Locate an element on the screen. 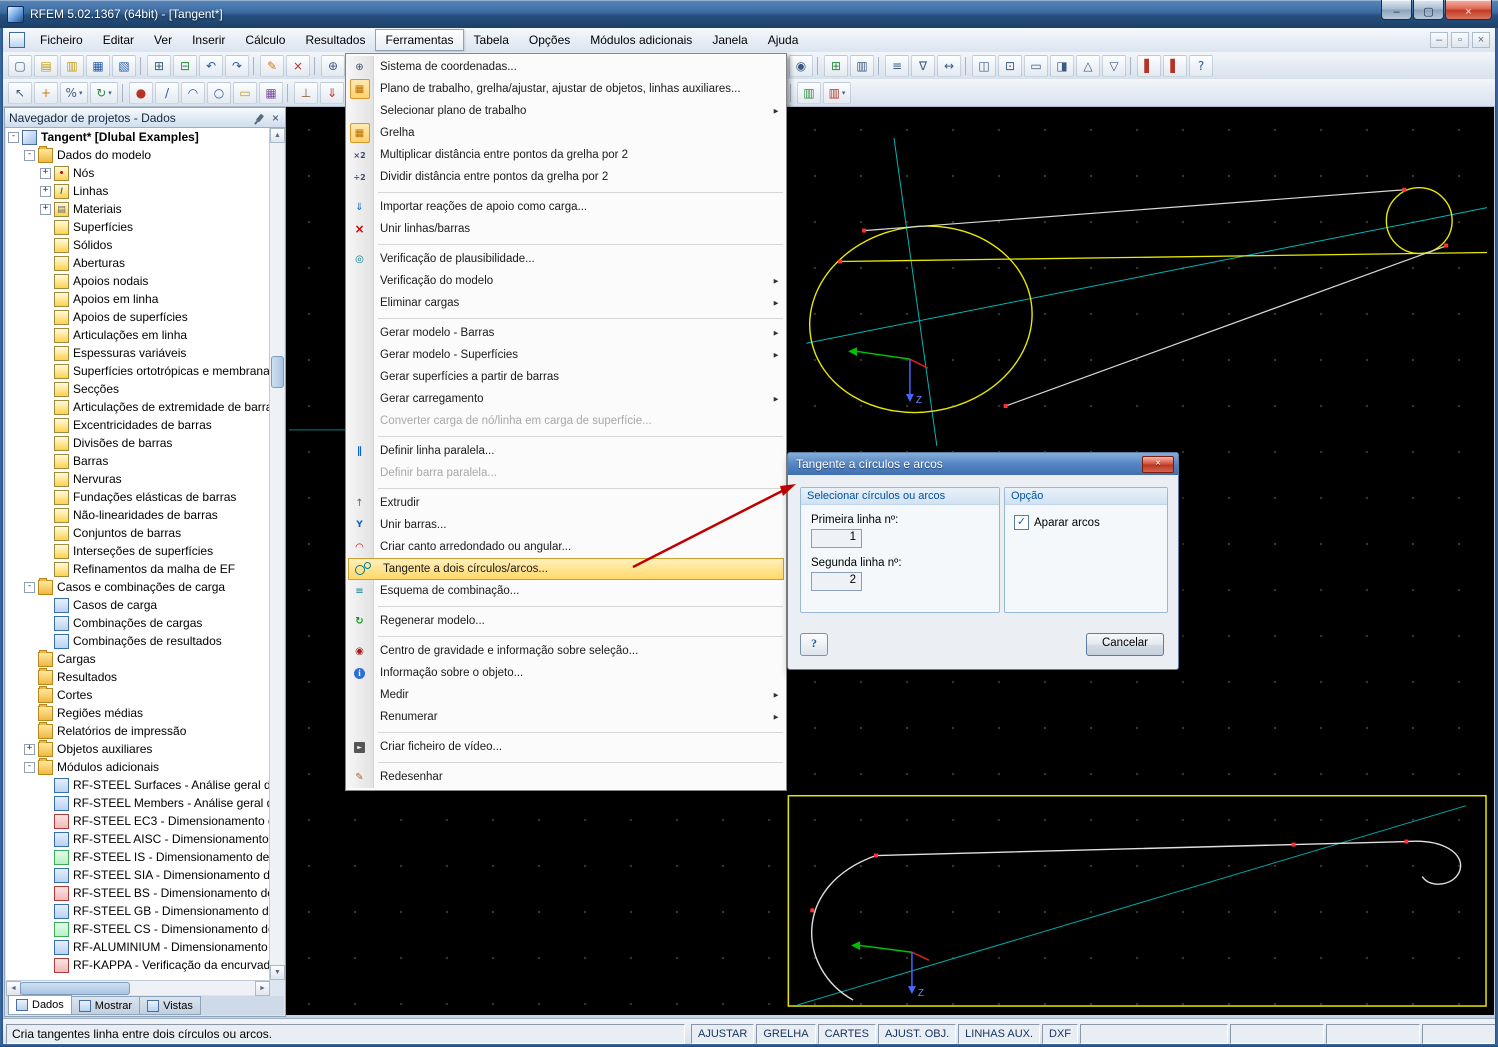 This screenshot has width=1498, height=1047. tree-item: Articulações em linha is located at coordinates (138, 335).